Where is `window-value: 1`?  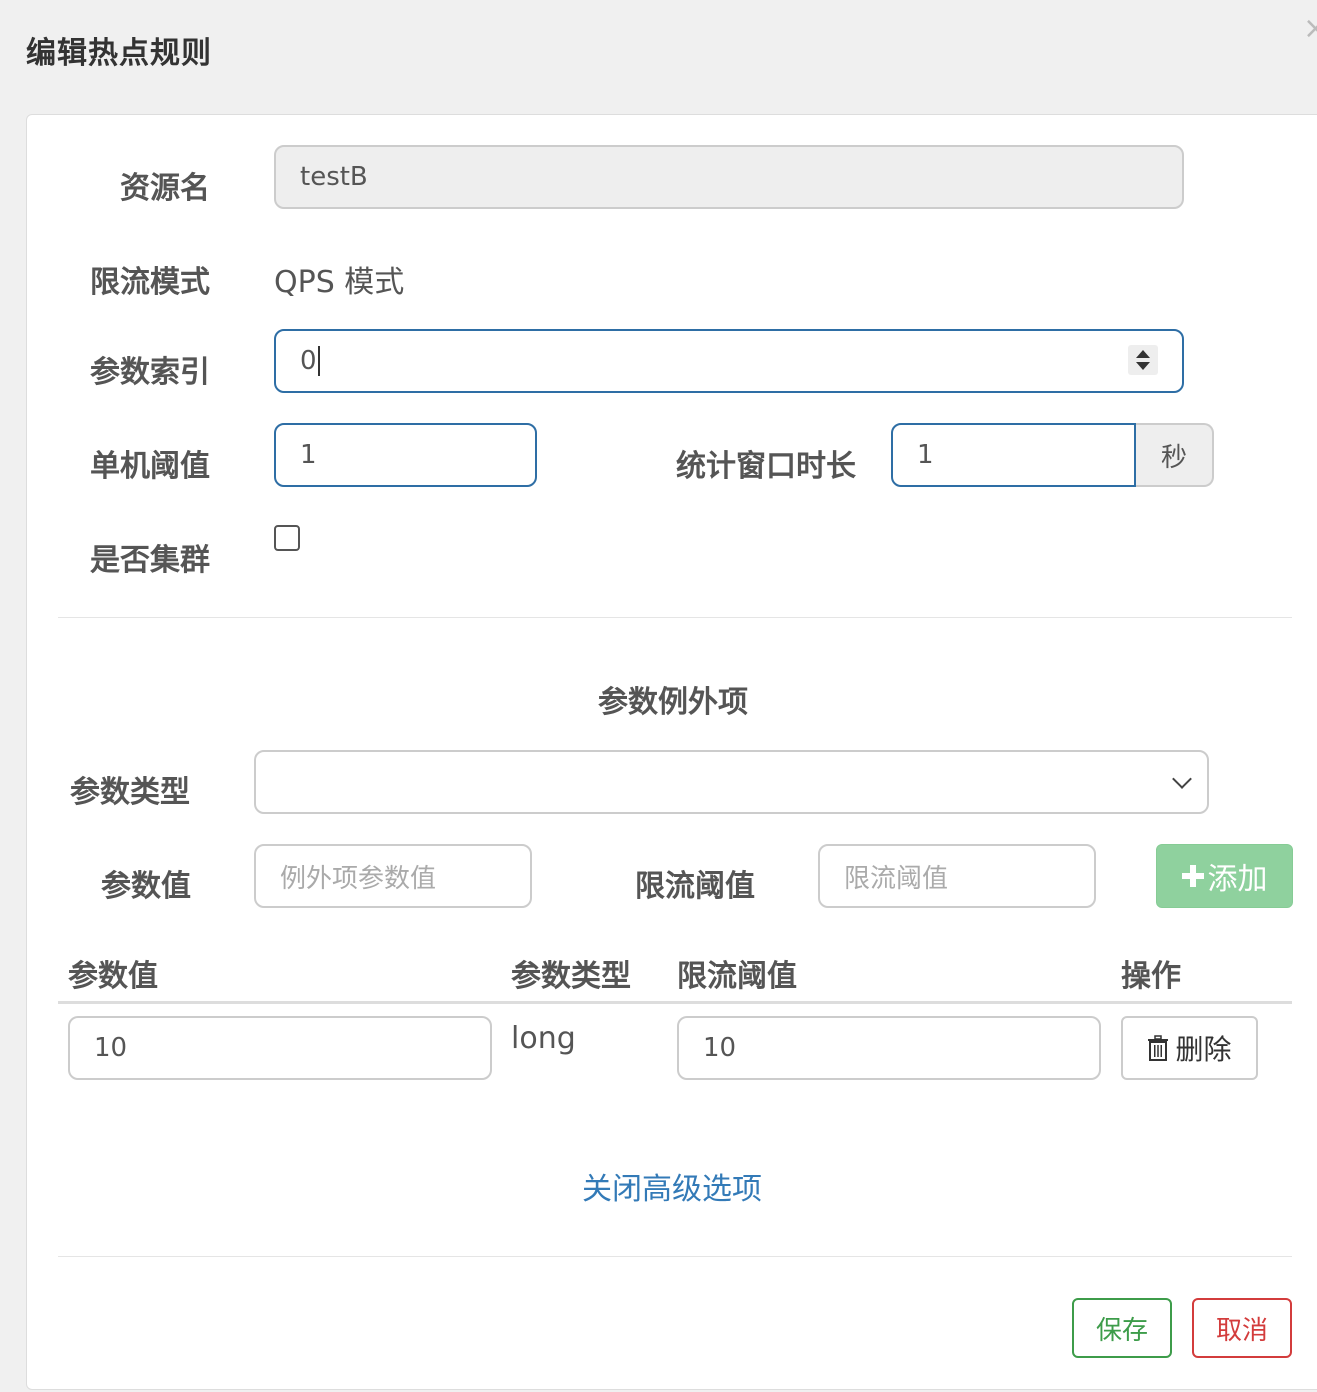 window-value: 1 is located at coordinates (925, 455).